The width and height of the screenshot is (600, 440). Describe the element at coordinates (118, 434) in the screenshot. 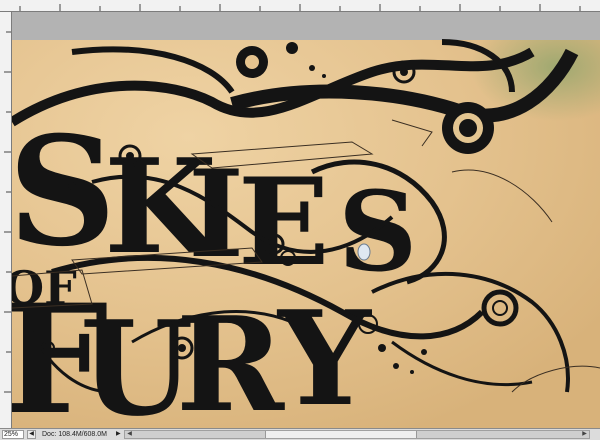

I see `triangle-right-icon: ▶` at that location.